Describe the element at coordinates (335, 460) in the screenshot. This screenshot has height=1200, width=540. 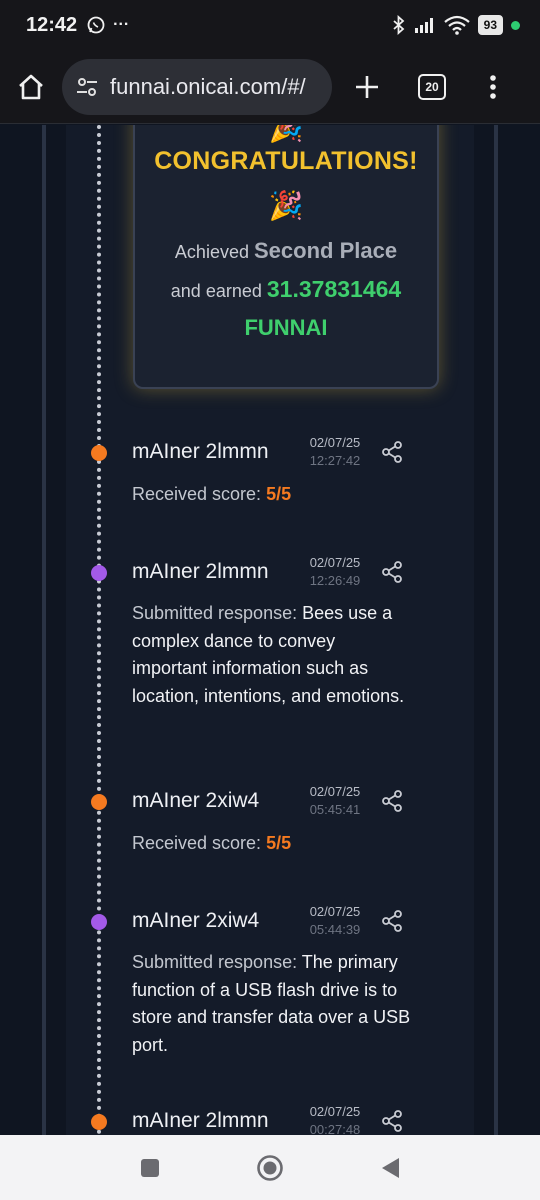
I see `entry-time: 12:27:42` at that location.